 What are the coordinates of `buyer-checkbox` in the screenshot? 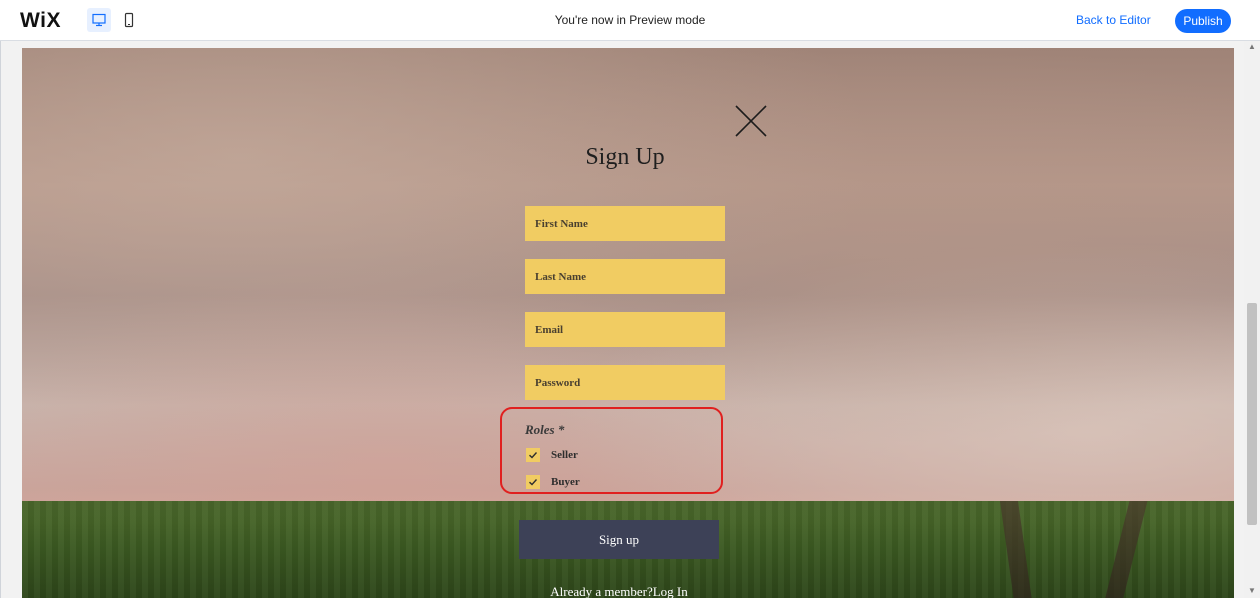 It's located at (533, 482).